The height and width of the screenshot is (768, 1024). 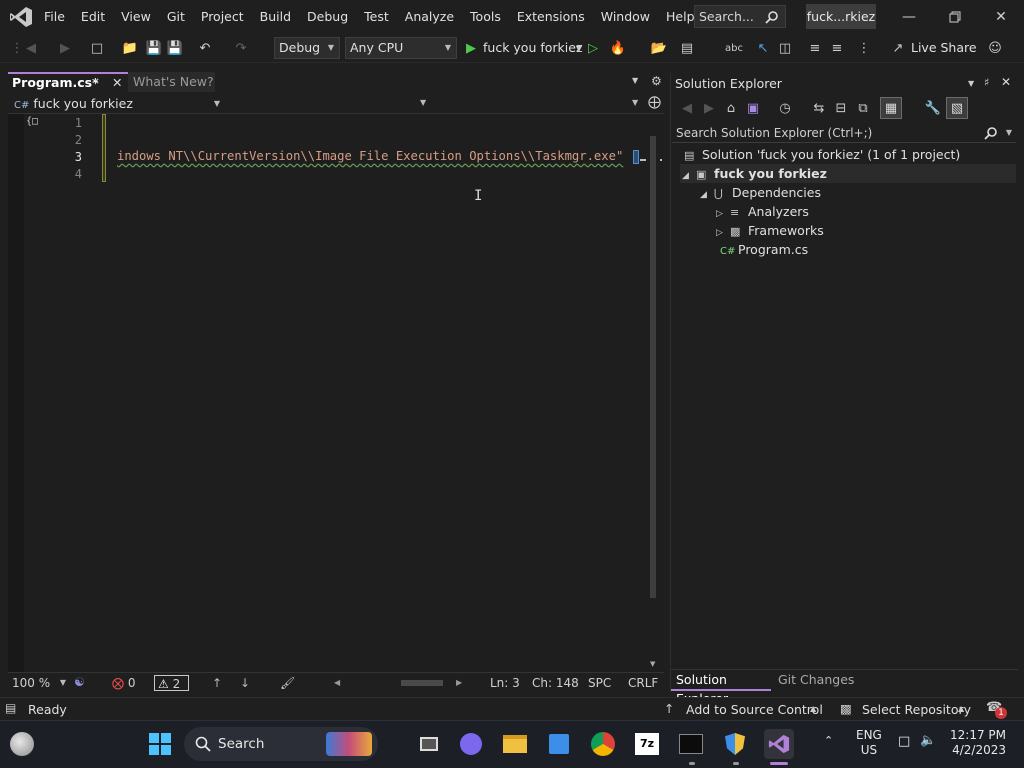 I want to click on char-indicator: Ch: 148, so click(x=555, y=683).